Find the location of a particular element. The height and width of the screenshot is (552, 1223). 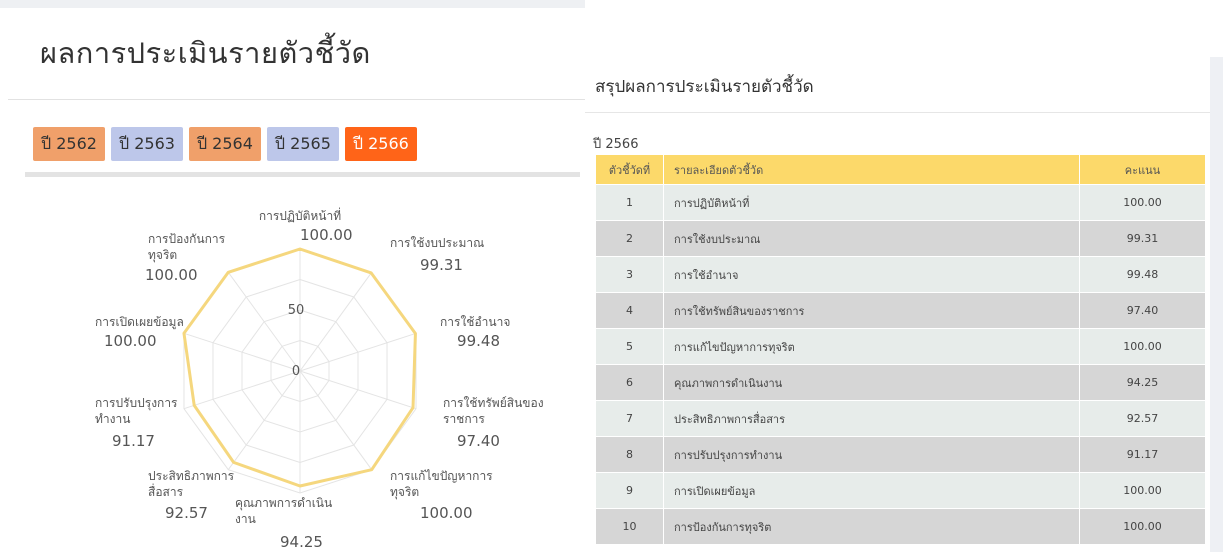

row-score: 97.40 is located at coordinates (1142, 310).